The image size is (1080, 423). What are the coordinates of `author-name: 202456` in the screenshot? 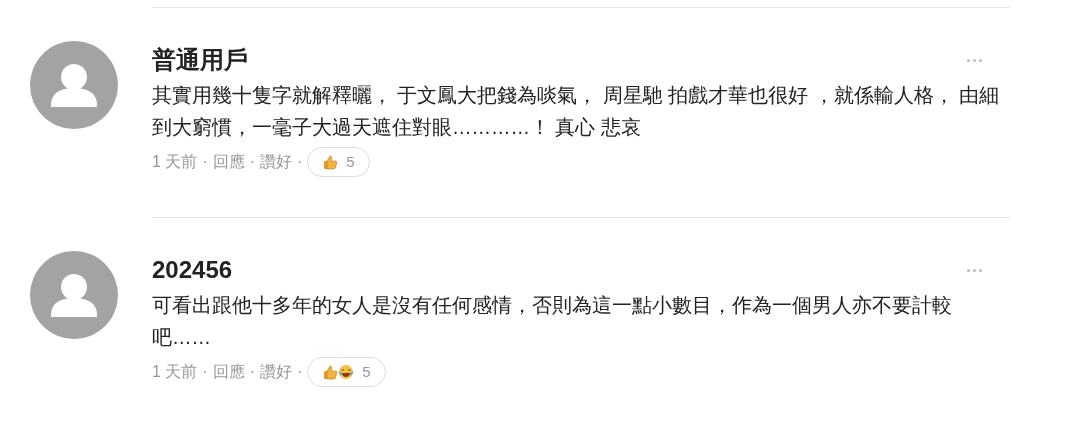 It's located at (192, 270).